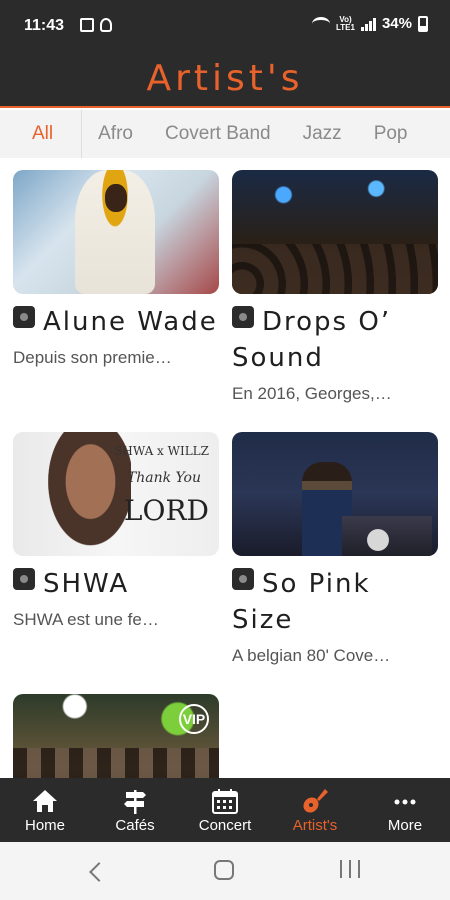  Describe the element at coordinates (312, 339) in the screenshot. I see `artist-name: Drops O’ Sound` at that location.